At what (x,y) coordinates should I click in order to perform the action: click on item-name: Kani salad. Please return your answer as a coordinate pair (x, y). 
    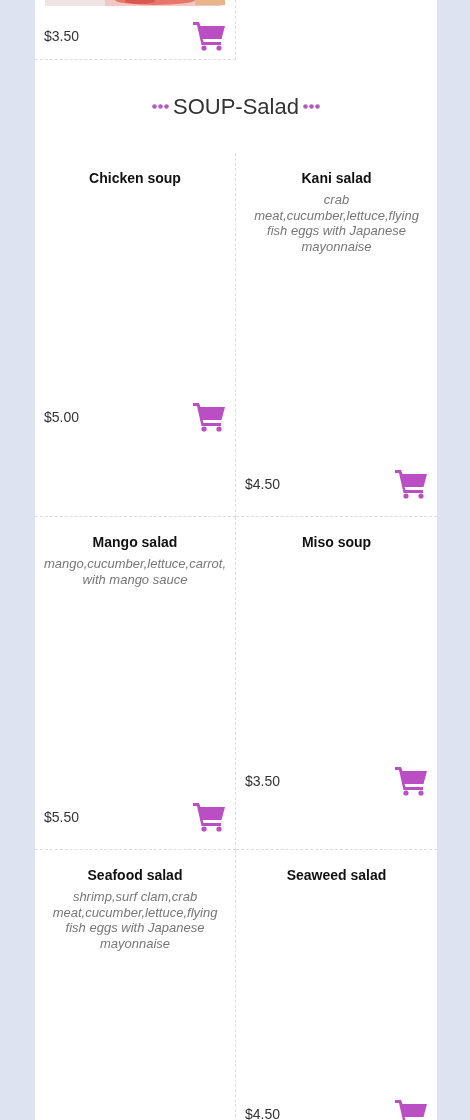
    Looking at the image, I should click on (336, 178).